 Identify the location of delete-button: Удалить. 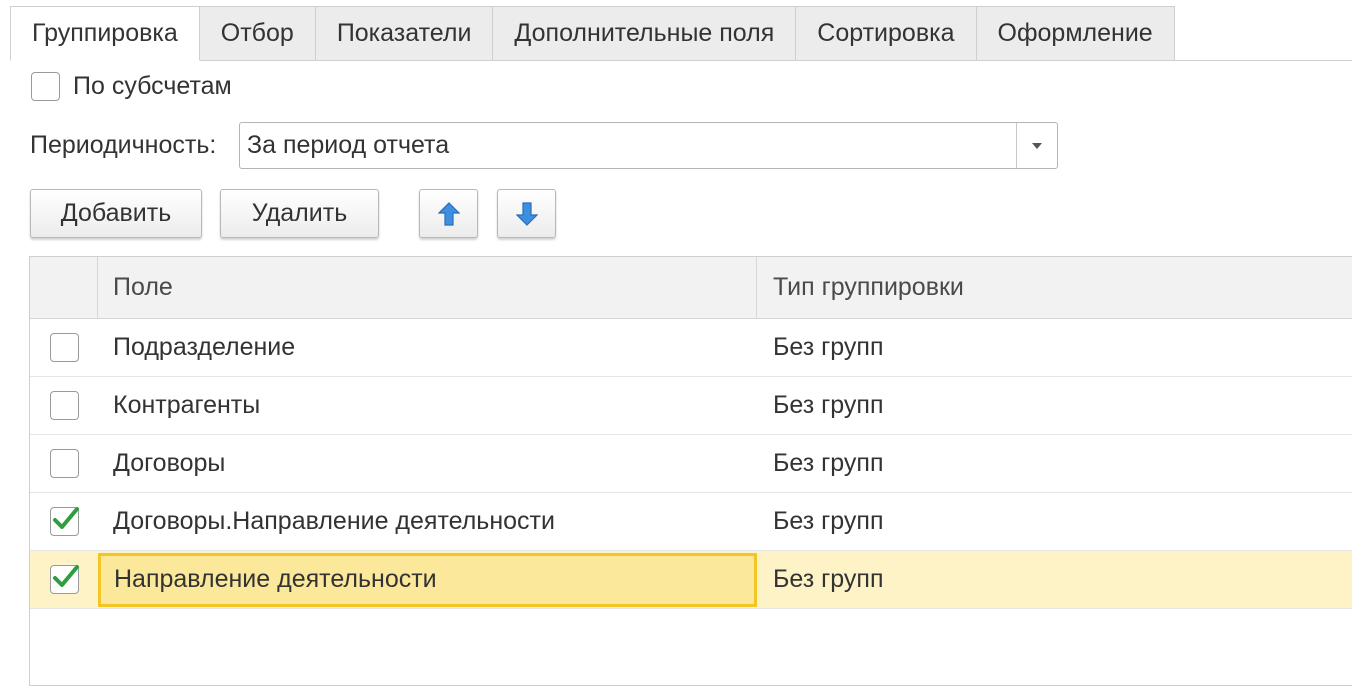
(299, 213).